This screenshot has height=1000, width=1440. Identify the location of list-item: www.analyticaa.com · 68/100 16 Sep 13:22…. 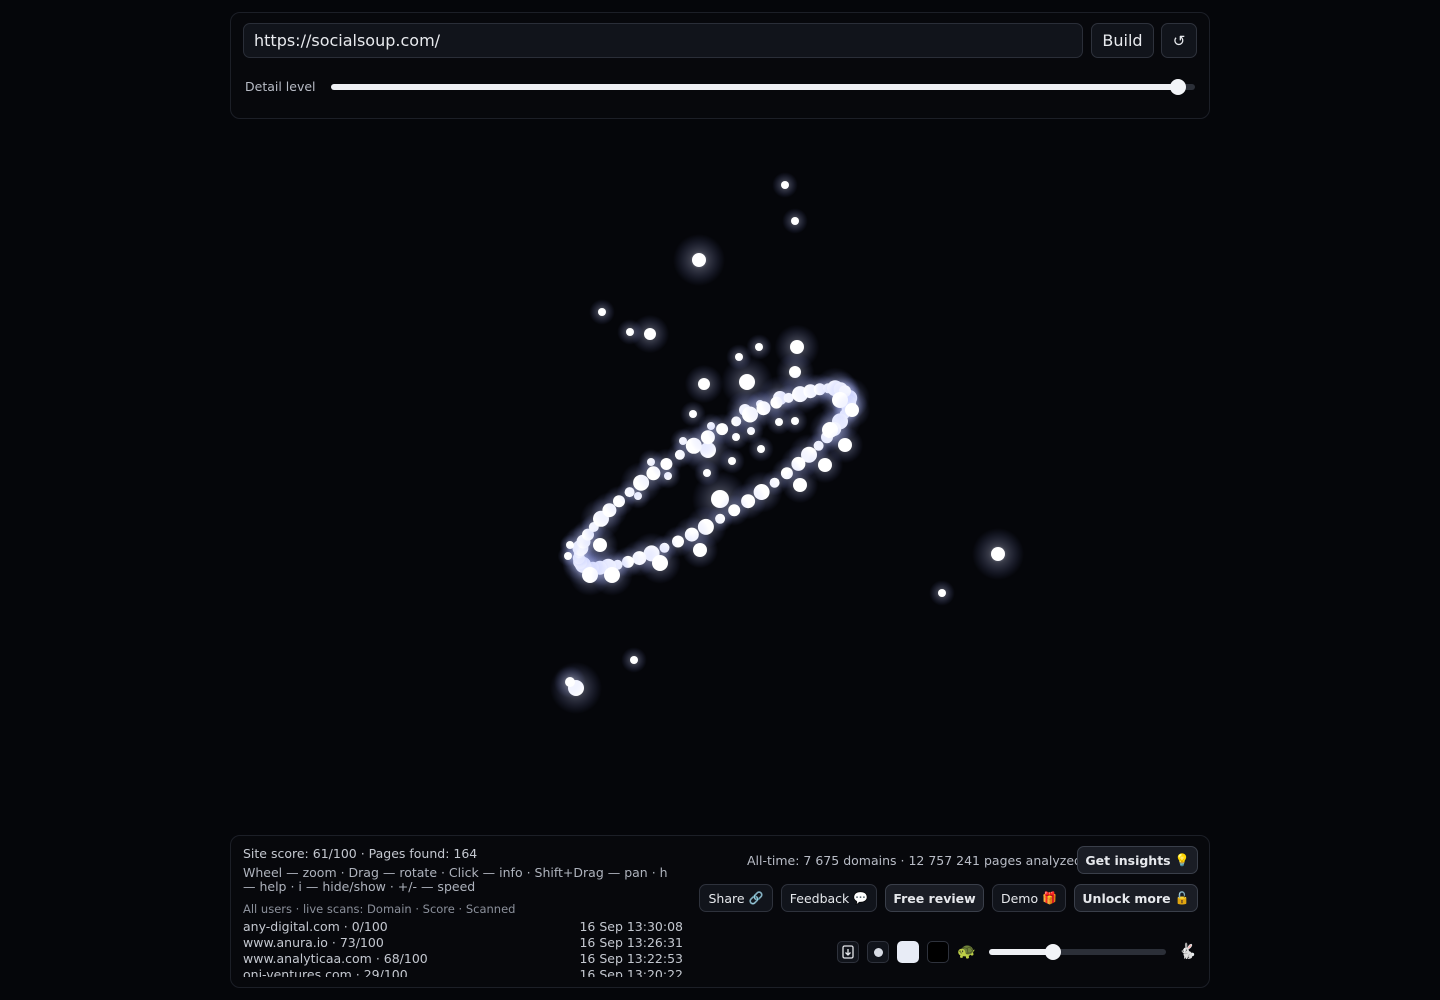
(463, 959).